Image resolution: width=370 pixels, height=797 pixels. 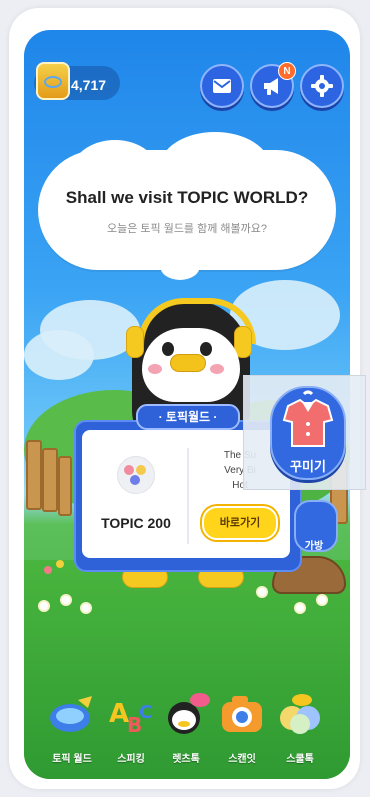 I want to click on nav-label: 렛츠톡, so click(x=186, y=759).